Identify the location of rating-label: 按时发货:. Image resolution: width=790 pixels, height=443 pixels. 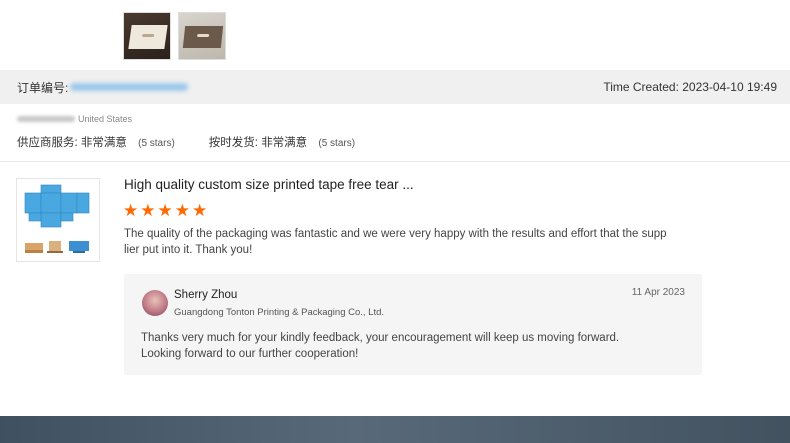
(233, 143).